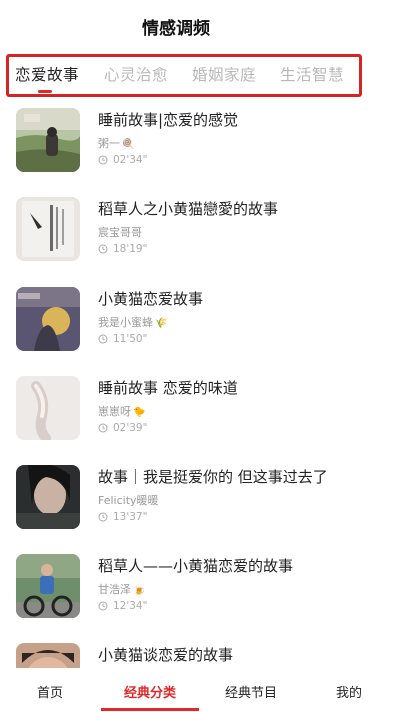 This screenshot has height=712, width=400. Describe the element at coordinates (200, 410) in the screenshot. I see `list-item: 睡前故事 恋爱的味道 崽崽呀 🐤 02'39"` at that location.